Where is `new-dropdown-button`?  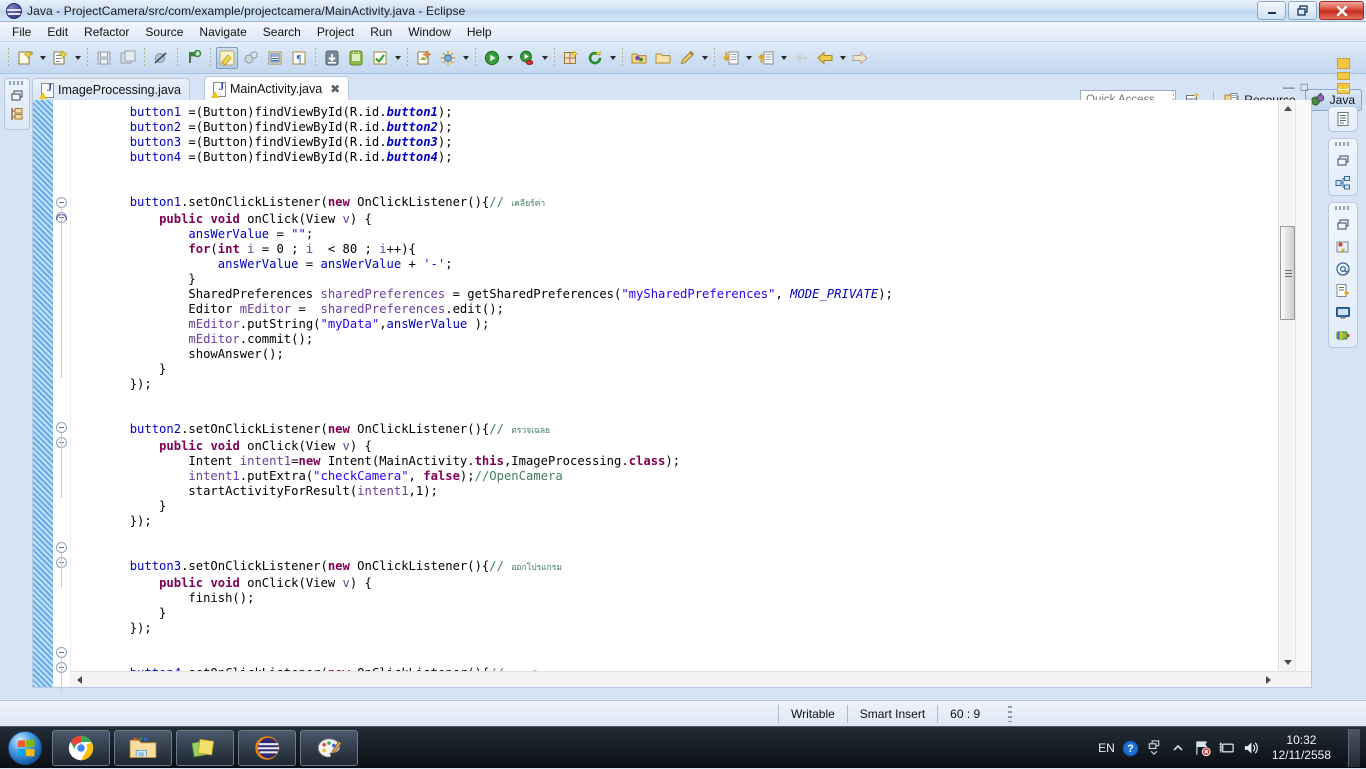 new-dropdown-button is located at coordinates (42, 58).